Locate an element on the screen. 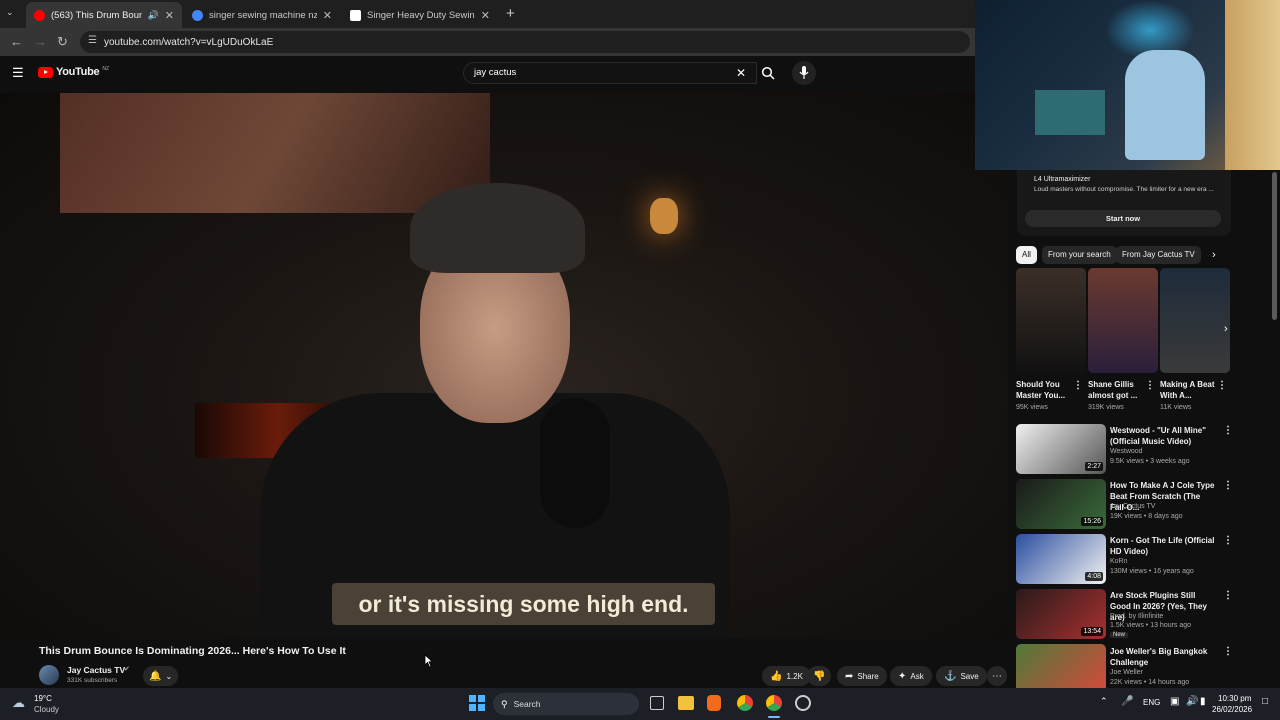 This screenshot has width=1280, height=720. bell-icon: 🔔 is located at coordinates (155, 676).